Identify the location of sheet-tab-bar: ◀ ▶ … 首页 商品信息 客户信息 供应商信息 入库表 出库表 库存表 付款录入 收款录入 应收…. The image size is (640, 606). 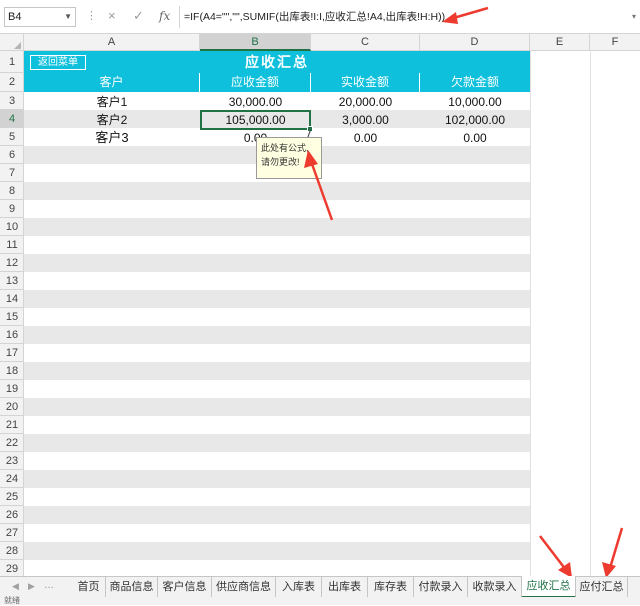
(320, 587).